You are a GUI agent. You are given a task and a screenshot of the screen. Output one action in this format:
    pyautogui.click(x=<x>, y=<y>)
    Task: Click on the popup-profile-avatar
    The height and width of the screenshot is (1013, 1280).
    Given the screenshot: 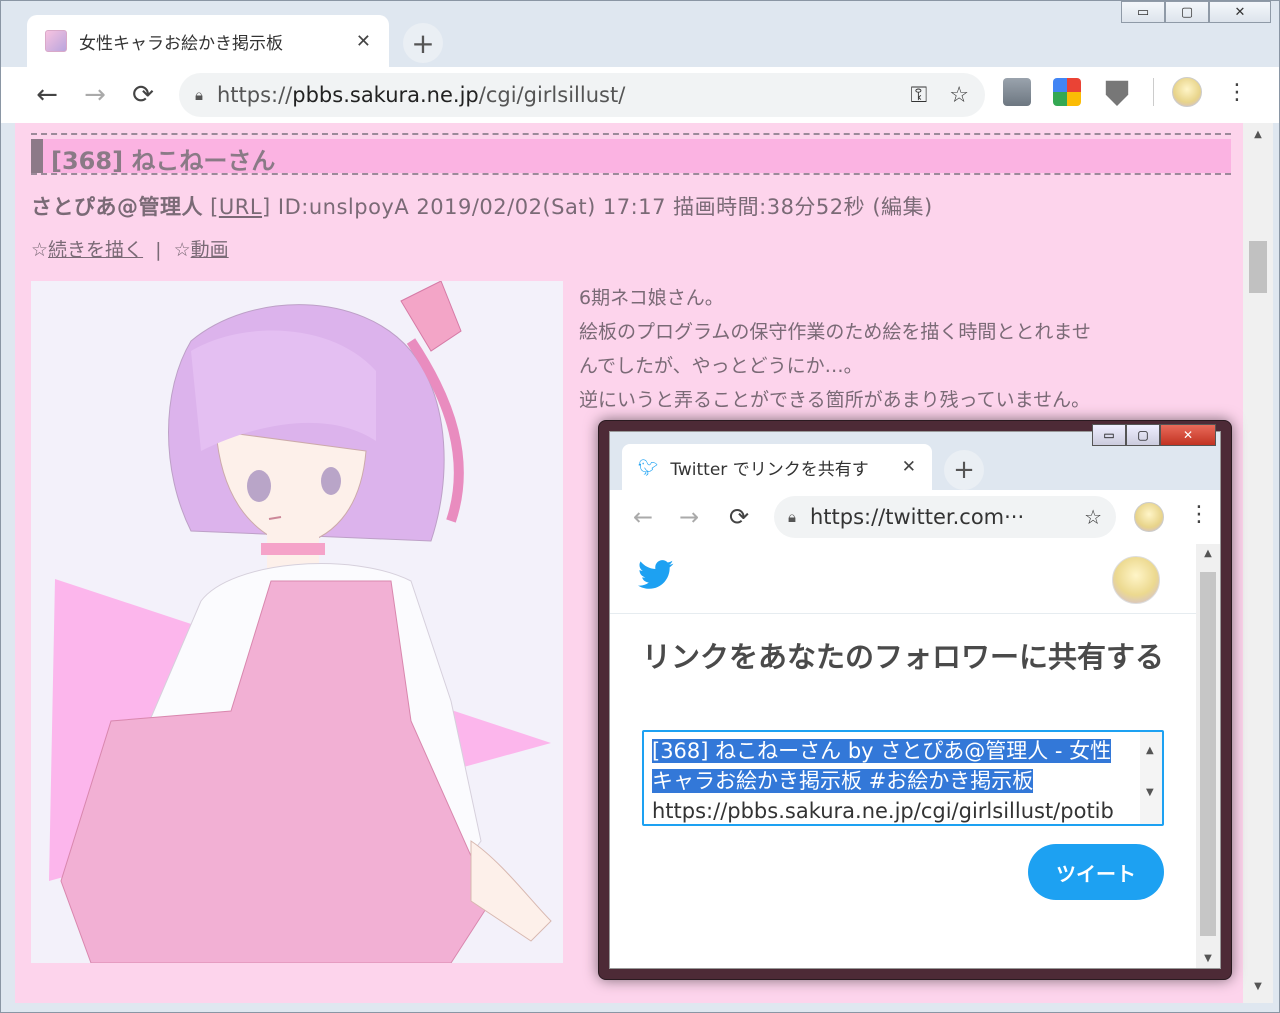 What is the action you would take?
    pyautogui.click(x=1149, y=517)
    